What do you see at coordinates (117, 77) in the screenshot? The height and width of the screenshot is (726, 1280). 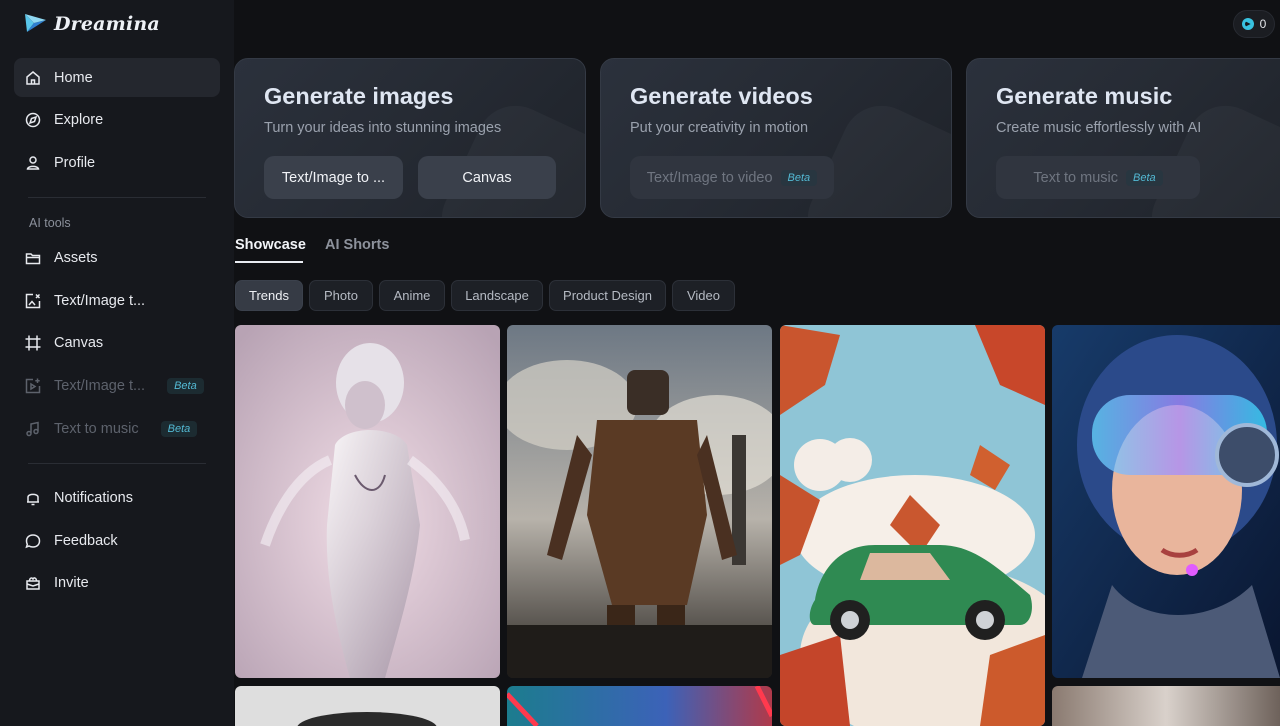 I see `sidebar-item-home: Home` at bounding box center [117, 77].